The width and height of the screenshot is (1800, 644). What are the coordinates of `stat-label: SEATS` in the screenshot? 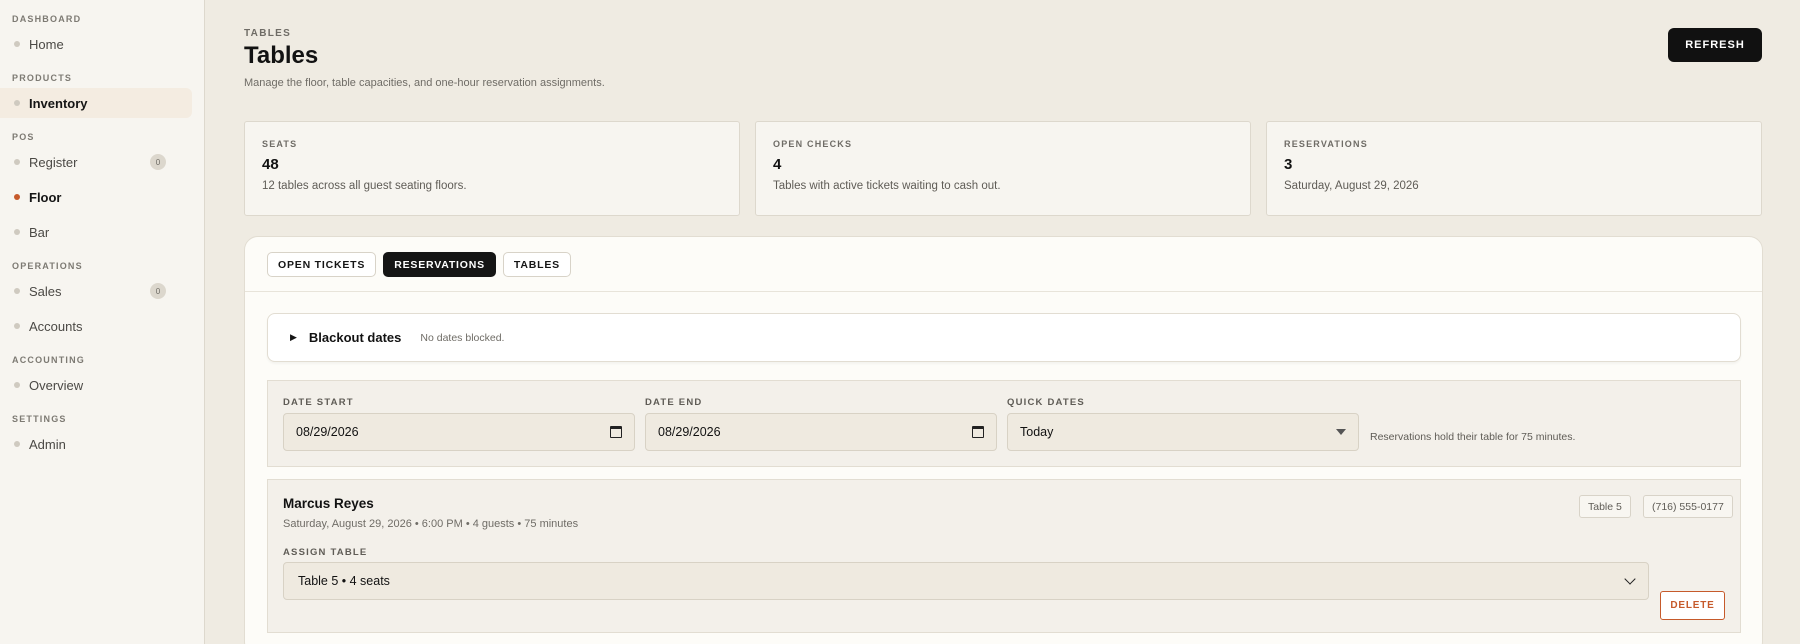 It's located at (280, 144).